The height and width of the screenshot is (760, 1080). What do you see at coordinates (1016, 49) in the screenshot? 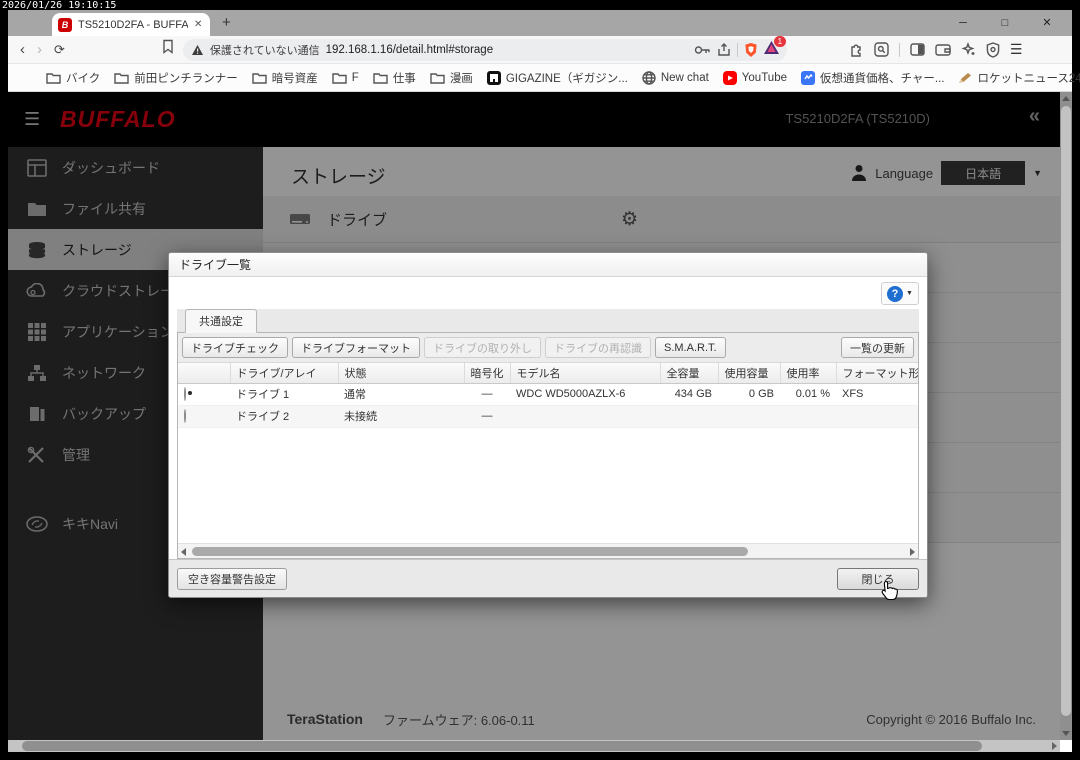
I see `menu-icon: ☰` at bounding box center [1016, 49].